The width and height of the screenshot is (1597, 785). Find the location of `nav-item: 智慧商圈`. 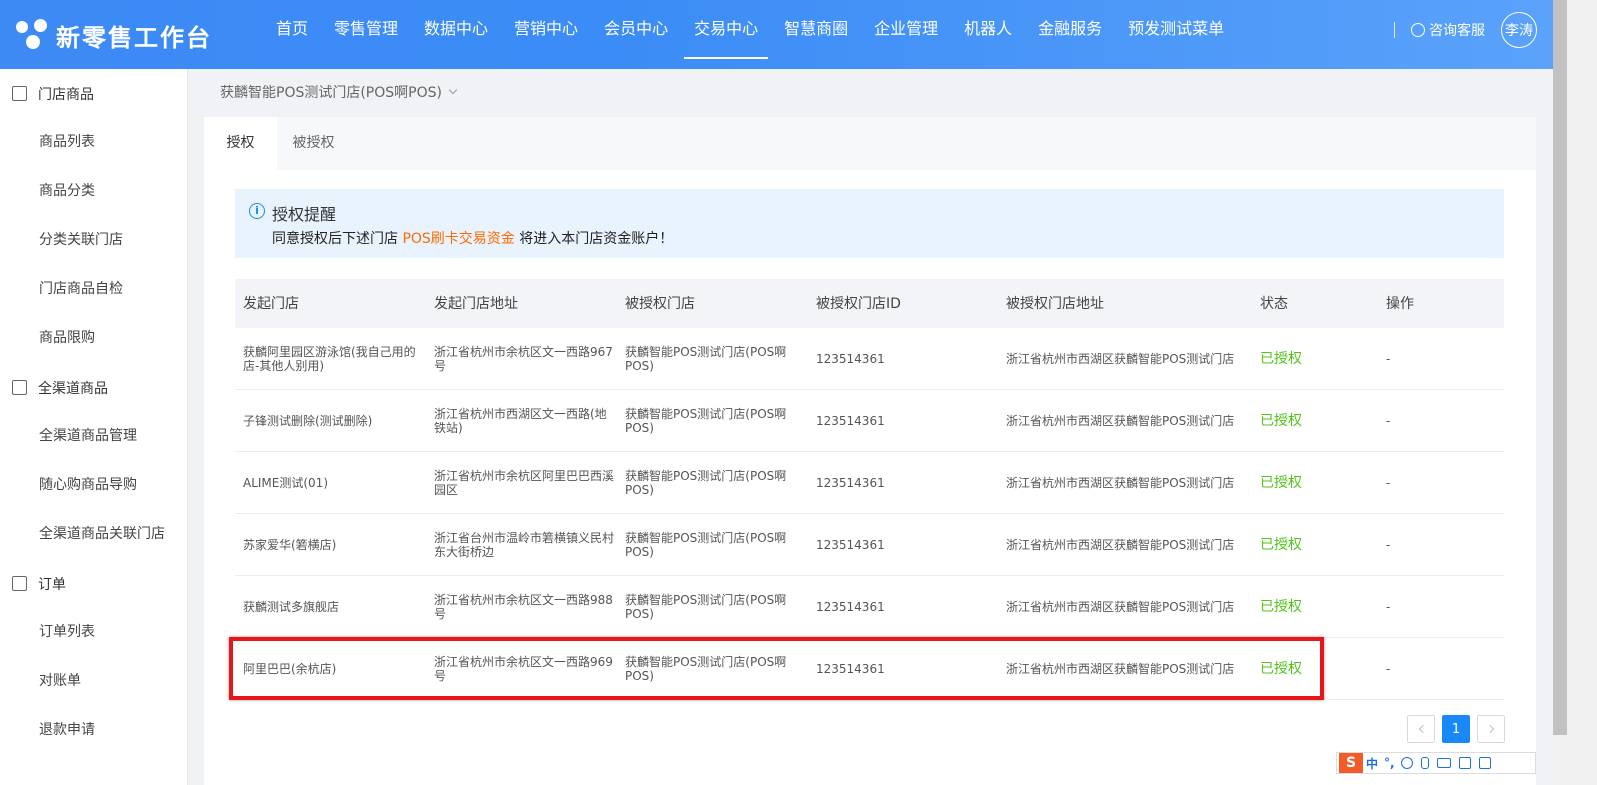

nav-item: 智慧商圈 is located at coordinates (816, 34).